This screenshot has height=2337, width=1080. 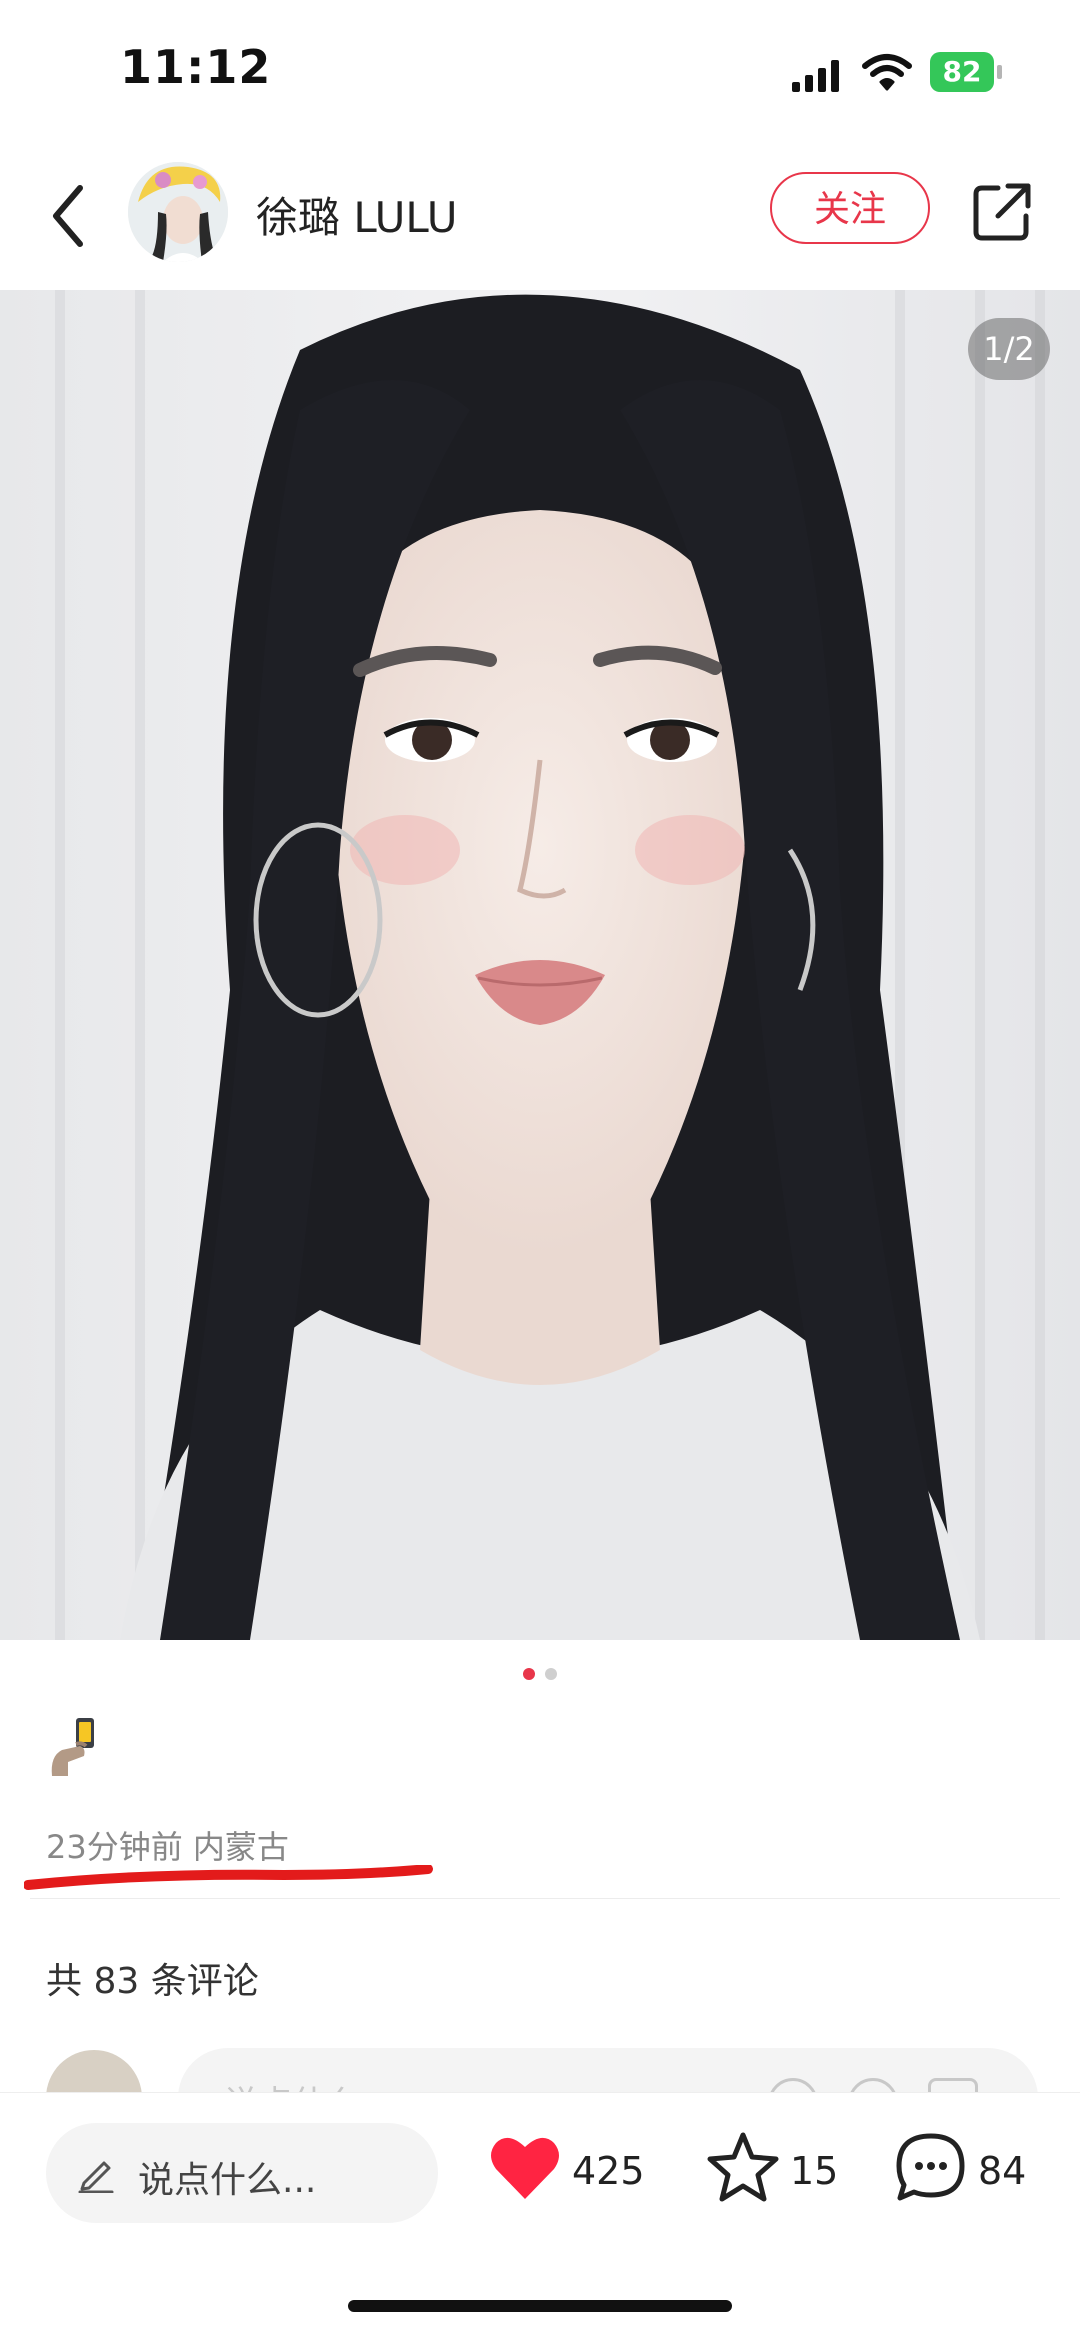 What do you see at coordinates (540, 70) in the screenshot?
I see `status-bar: 11:12 82` at bounding box center [540, 70].